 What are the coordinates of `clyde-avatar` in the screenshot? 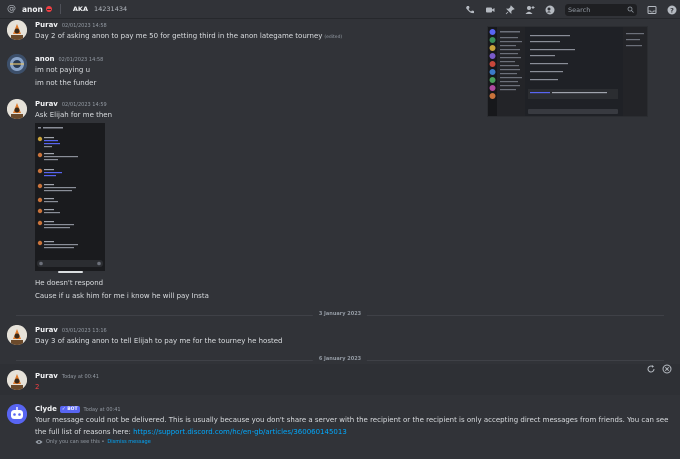 It's located at (17, 414).